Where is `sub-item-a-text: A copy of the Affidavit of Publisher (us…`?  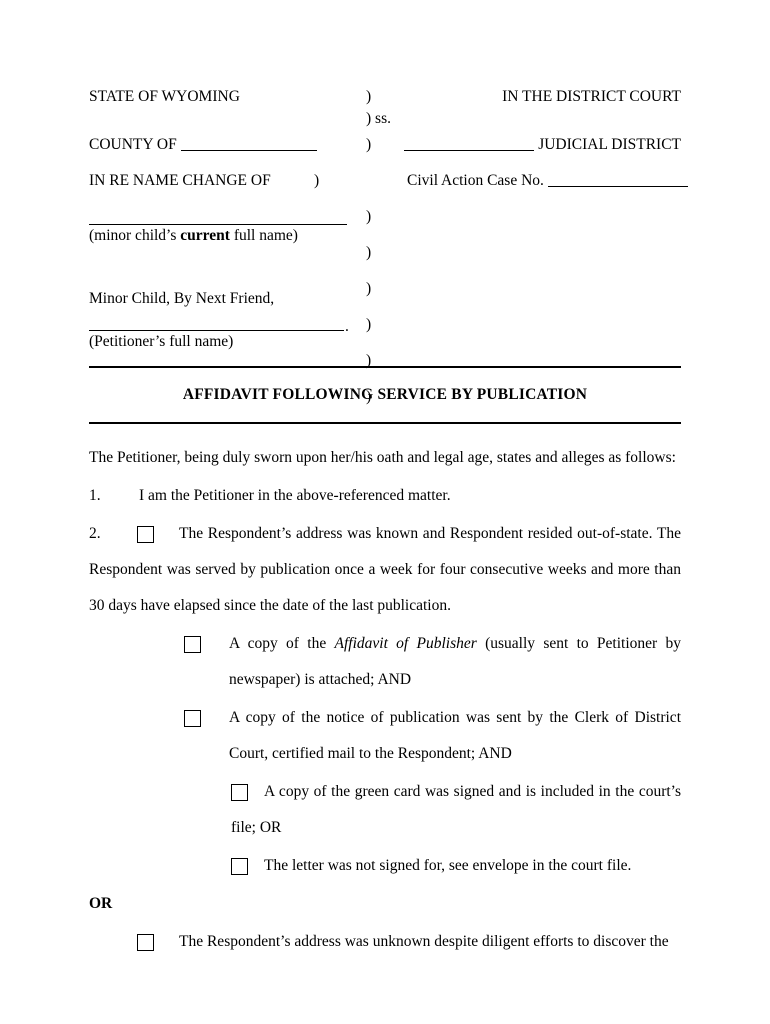 sub-item-a-text: A copy of the Affidavit of Publisher (us… is located at coordinates (455, 662).